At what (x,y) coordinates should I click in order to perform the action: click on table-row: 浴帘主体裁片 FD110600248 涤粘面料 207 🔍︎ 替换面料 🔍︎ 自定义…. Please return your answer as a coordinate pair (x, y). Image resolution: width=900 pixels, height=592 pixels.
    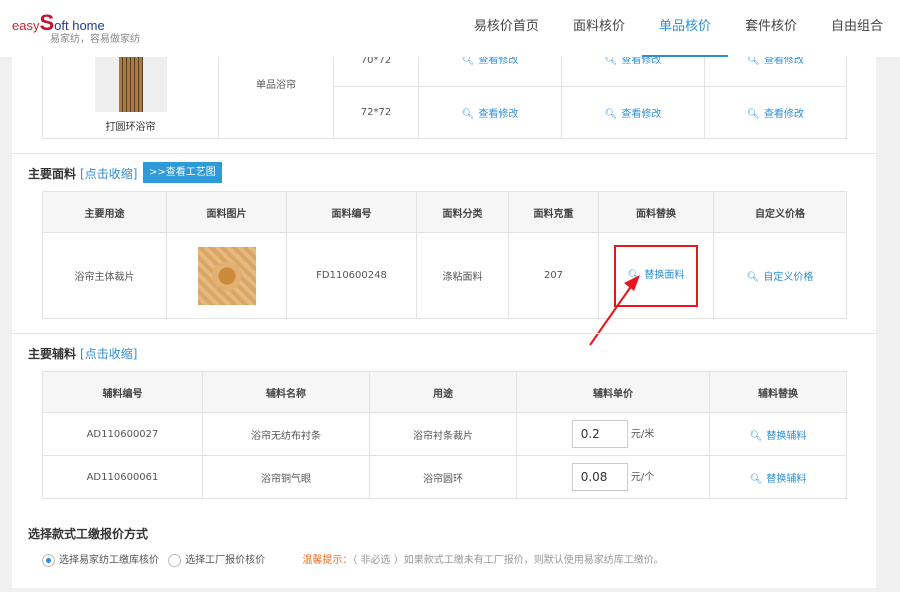
    Looking at the image, I should click on (444, 275).